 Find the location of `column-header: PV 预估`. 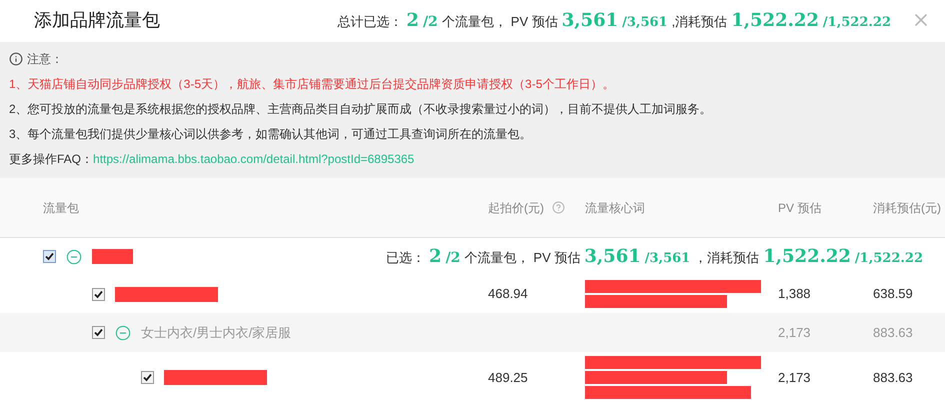

column-header: PV 预估 is located at coordinates (800, 208).